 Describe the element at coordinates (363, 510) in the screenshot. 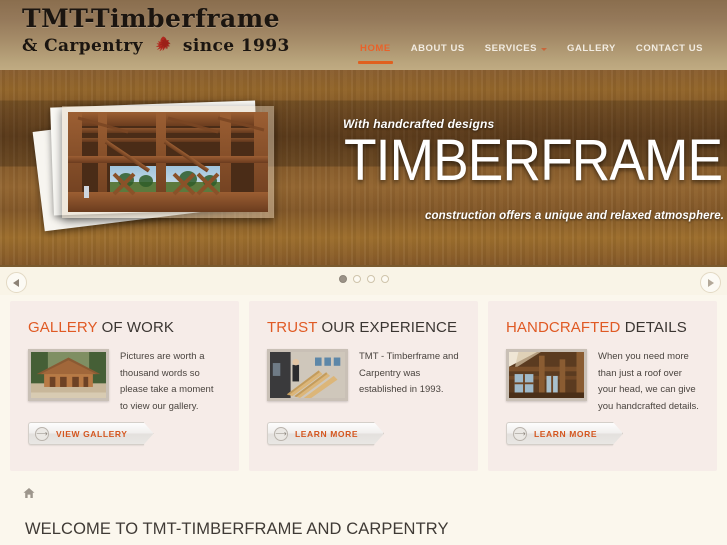

I see `content-section: WELCOME TO TMT-TIMBERFRAME AND CARPENTRY` at that location.